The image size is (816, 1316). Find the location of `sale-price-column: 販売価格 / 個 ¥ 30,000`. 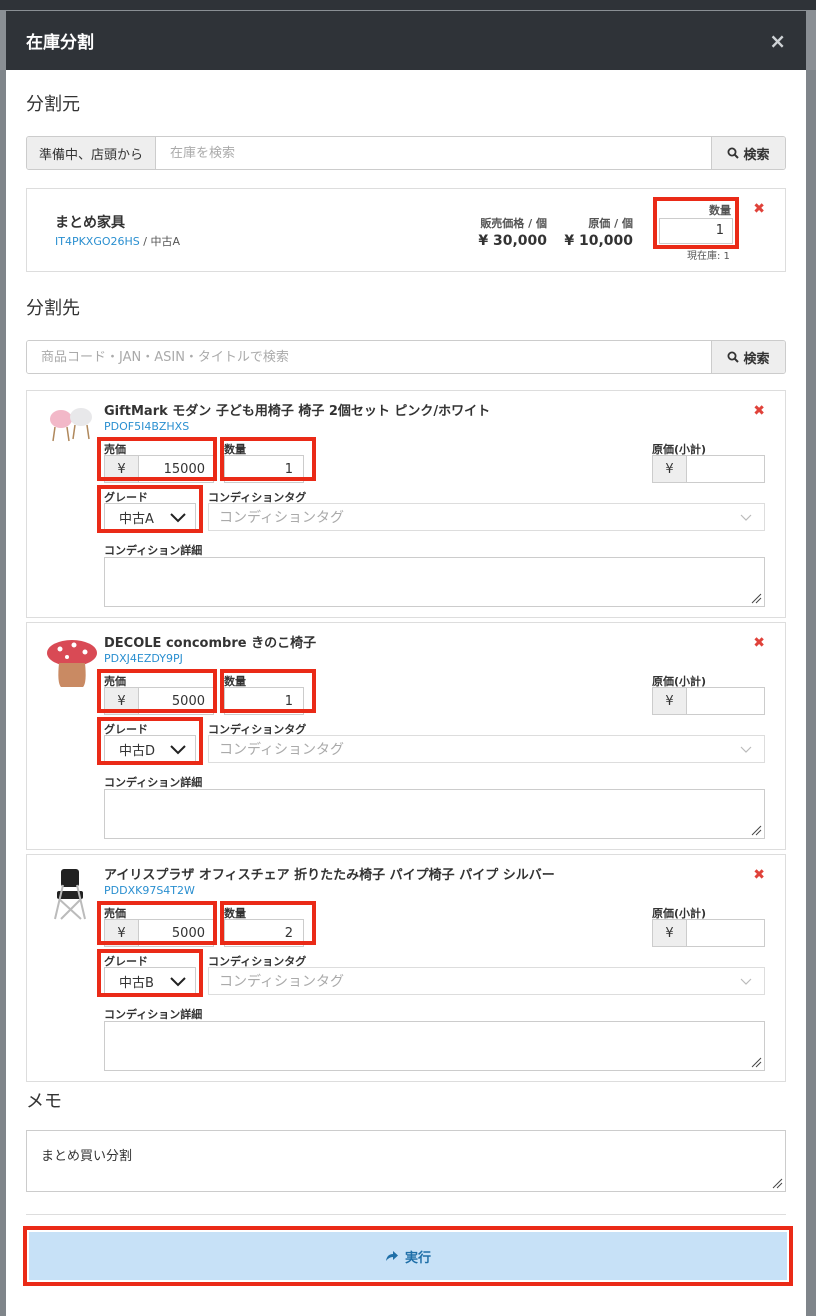

sale-price-column: 販売価格 / 個 ¥ 30,000 is located at coordinates (512, 232).